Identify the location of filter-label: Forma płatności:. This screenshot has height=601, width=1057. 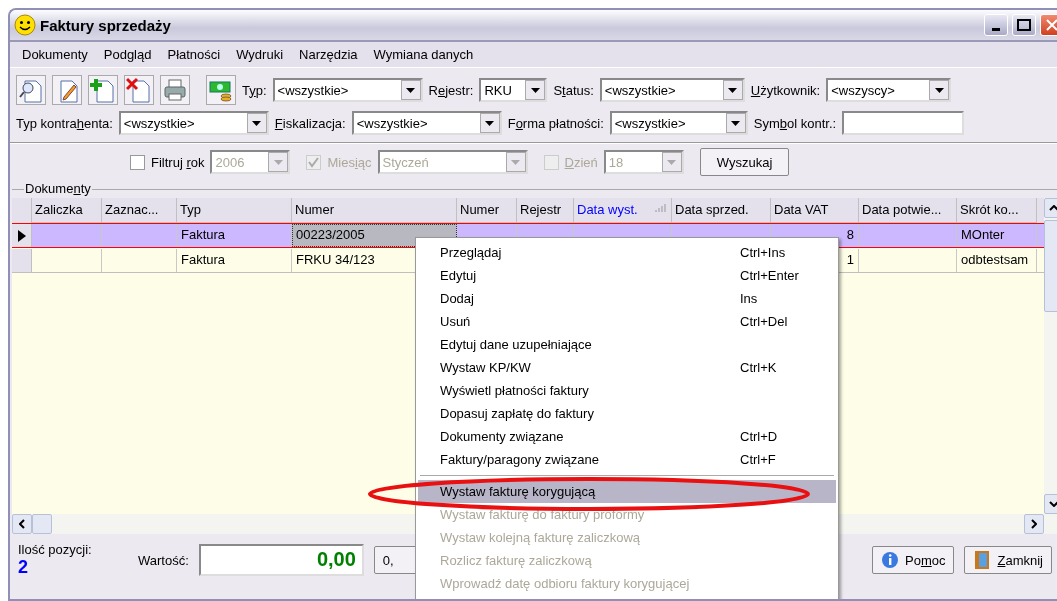
(555, 123).